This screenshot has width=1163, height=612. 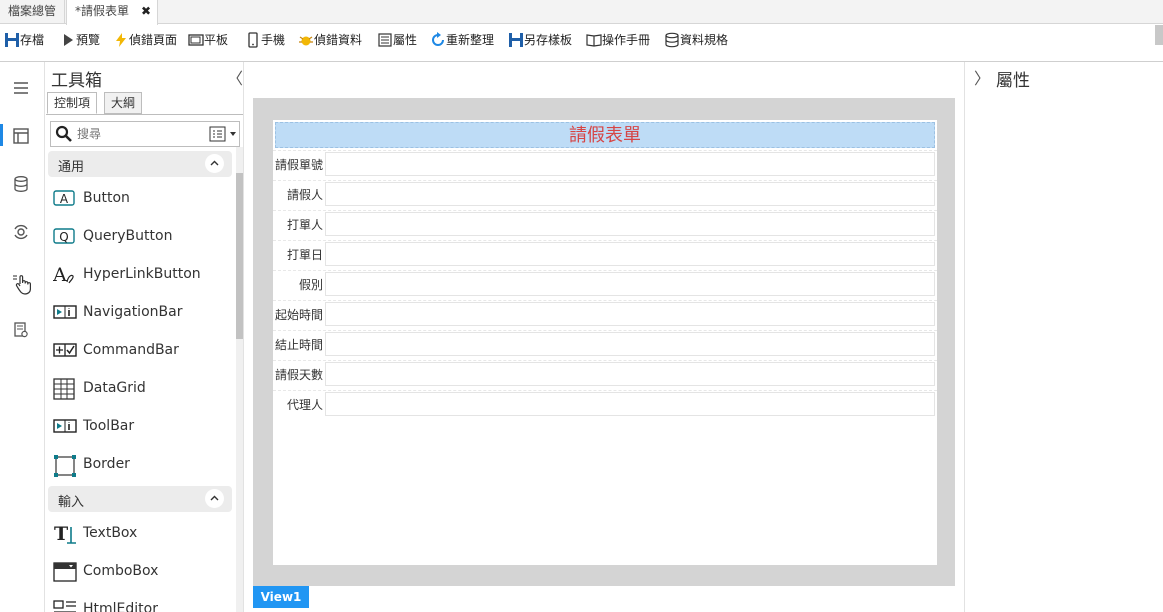 I want to click on tool-toolbar: ToolBar, so click(x=141, y=426).